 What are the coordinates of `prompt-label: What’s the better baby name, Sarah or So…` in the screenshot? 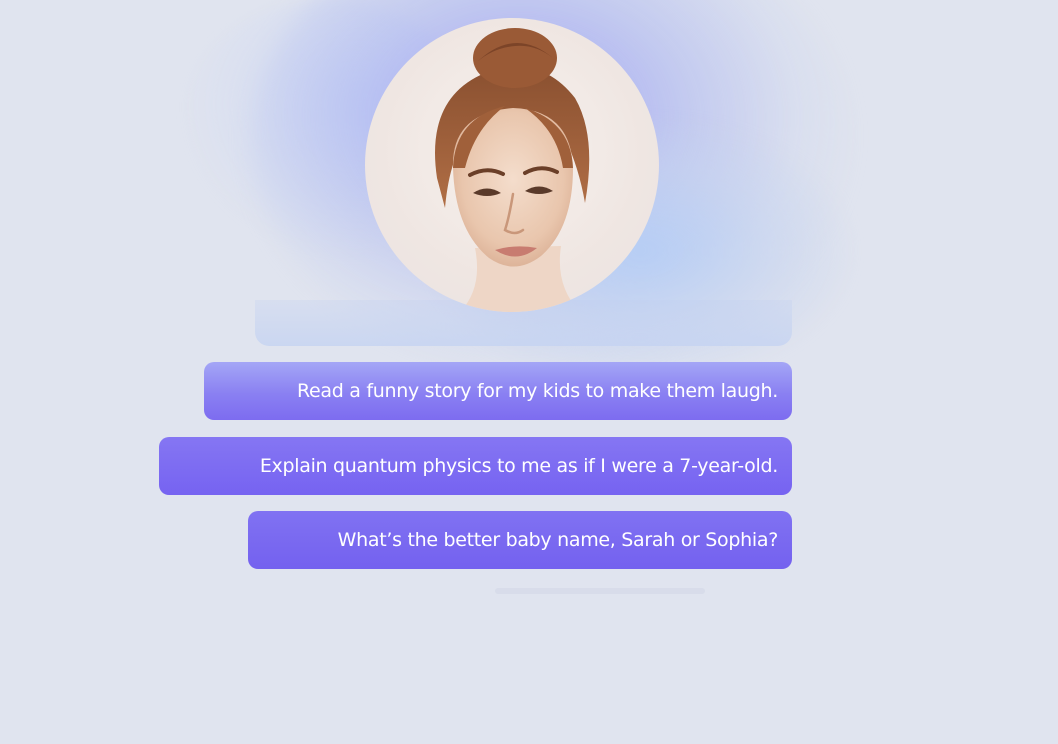 It's located at (558, 540).